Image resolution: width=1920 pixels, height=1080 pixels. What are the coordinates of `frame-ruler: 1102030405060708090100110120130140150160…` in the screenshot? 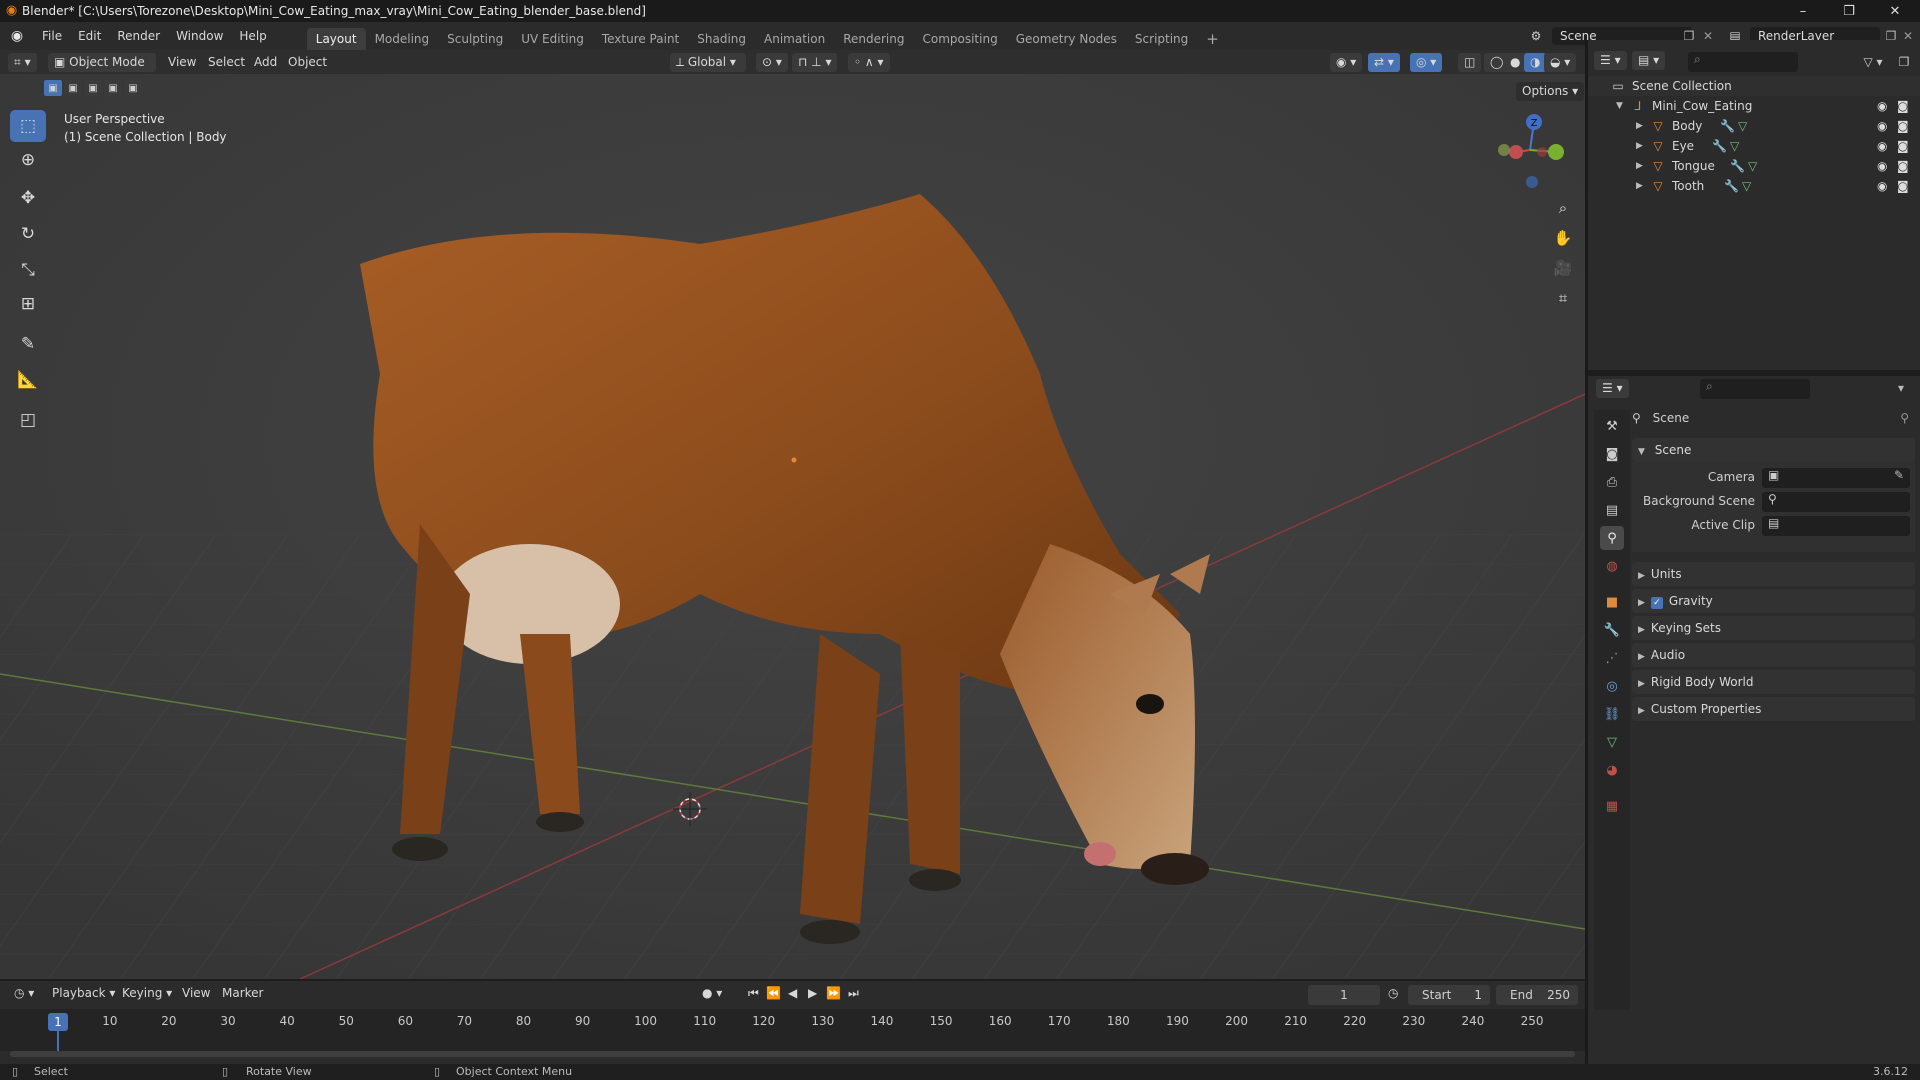 It's located at (792, 1031).